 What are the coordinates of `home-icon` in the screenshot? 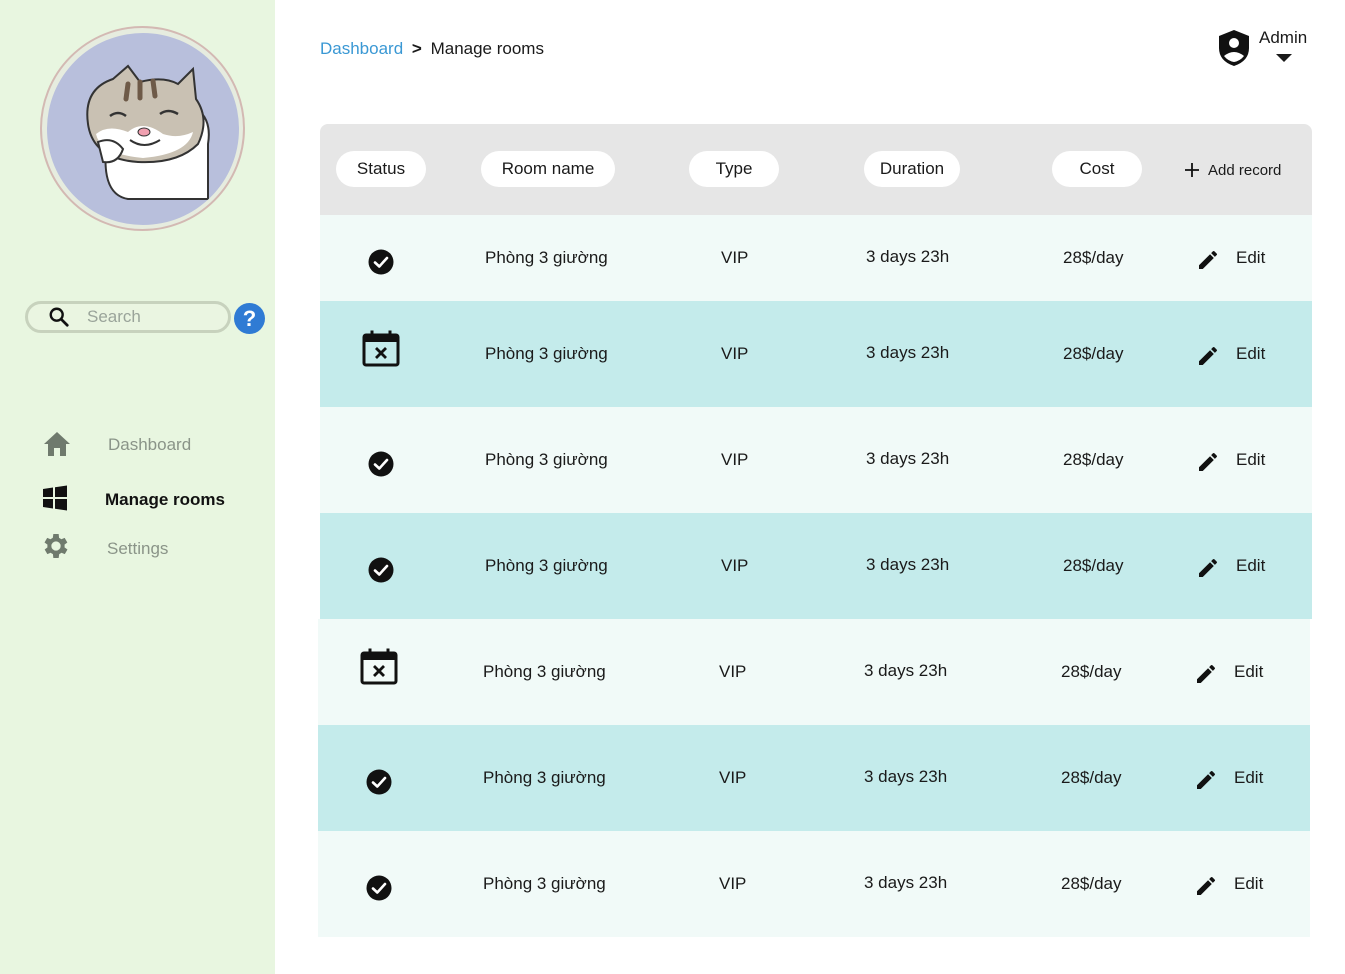 It's located at (57, 444).